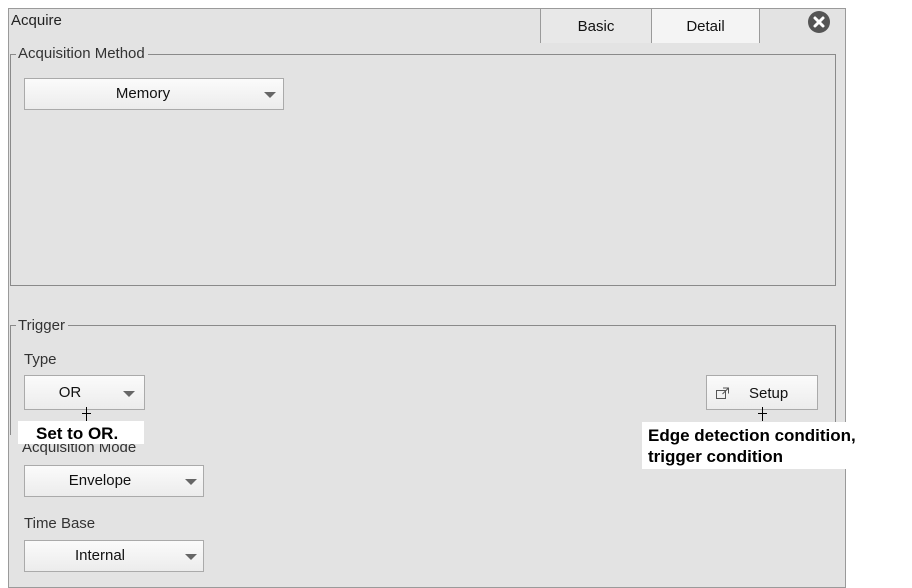 The width and height of the screenshot is (912, 588). I want to click on callout-setup-line1: Edge detection condition,, so click(752, 435).